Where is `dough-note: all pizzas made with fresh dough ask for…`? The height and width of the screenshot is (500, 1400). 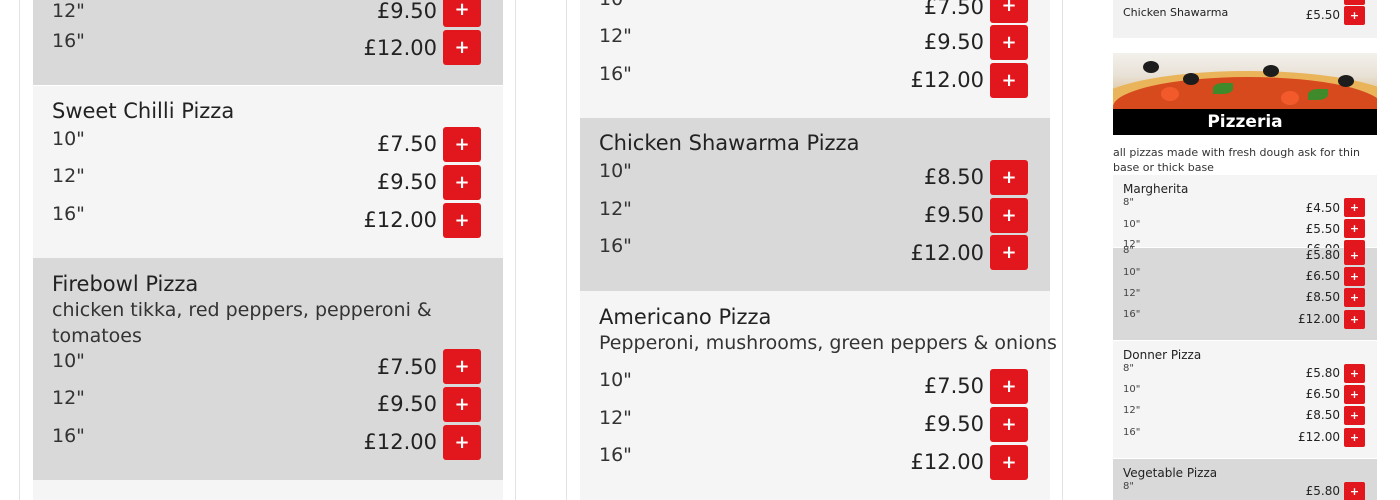 dough-note: all pizzas made with fresh dough ask for… is located at coordinates (1236, 160).